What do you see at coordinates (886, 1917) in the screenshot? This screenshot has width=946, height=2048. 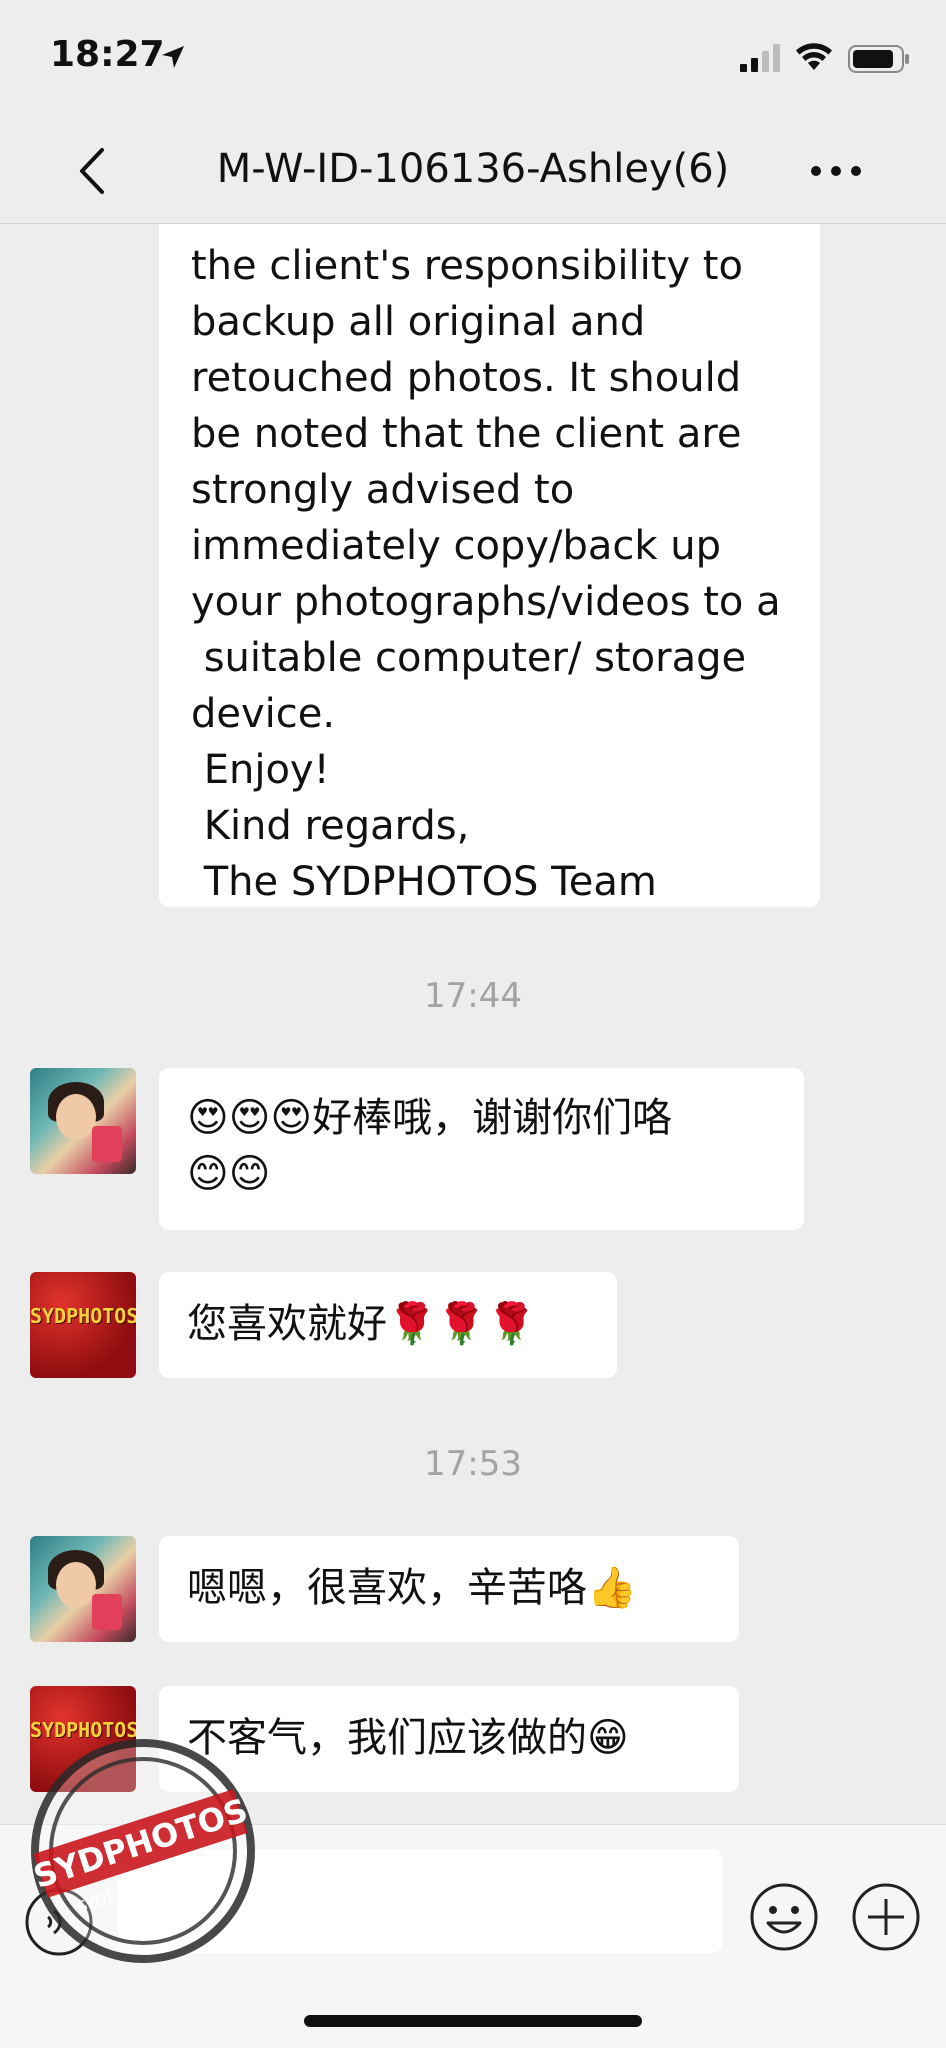 I see `more-actions-plus-icon` at bounding box center [886, 1917].